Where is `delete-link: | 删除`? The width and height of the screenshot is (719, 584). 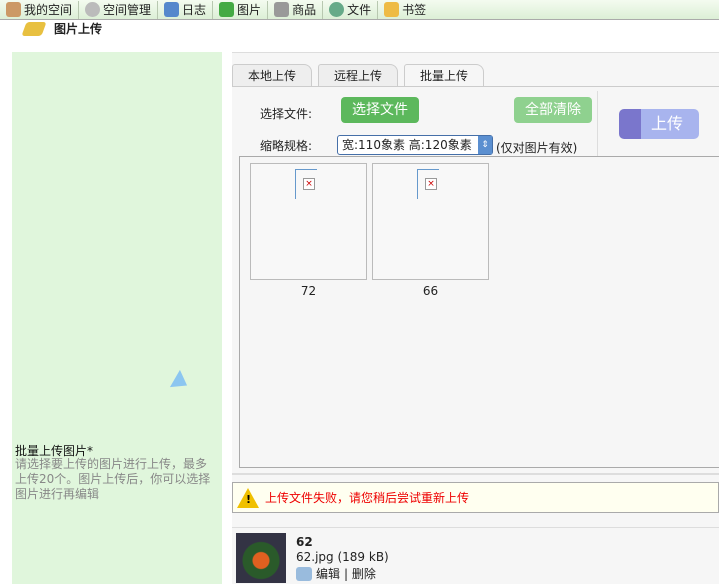
delete-link: | 删除 is located at coordinates (360, 573).